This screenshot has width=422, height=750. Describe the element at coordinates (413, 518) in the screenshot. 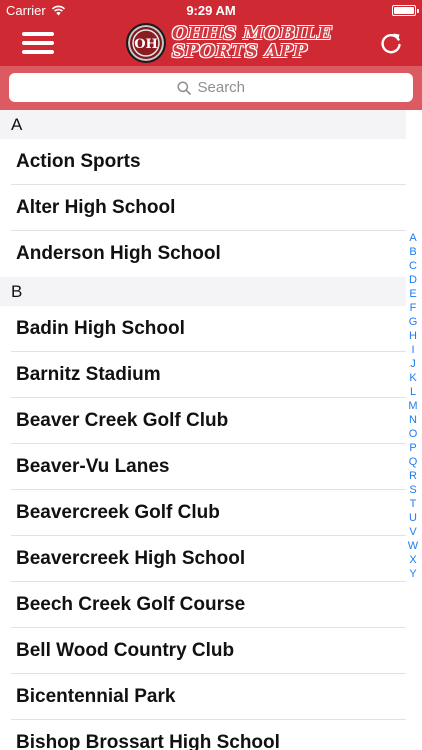

I see `index-letter-u: U` at that location.